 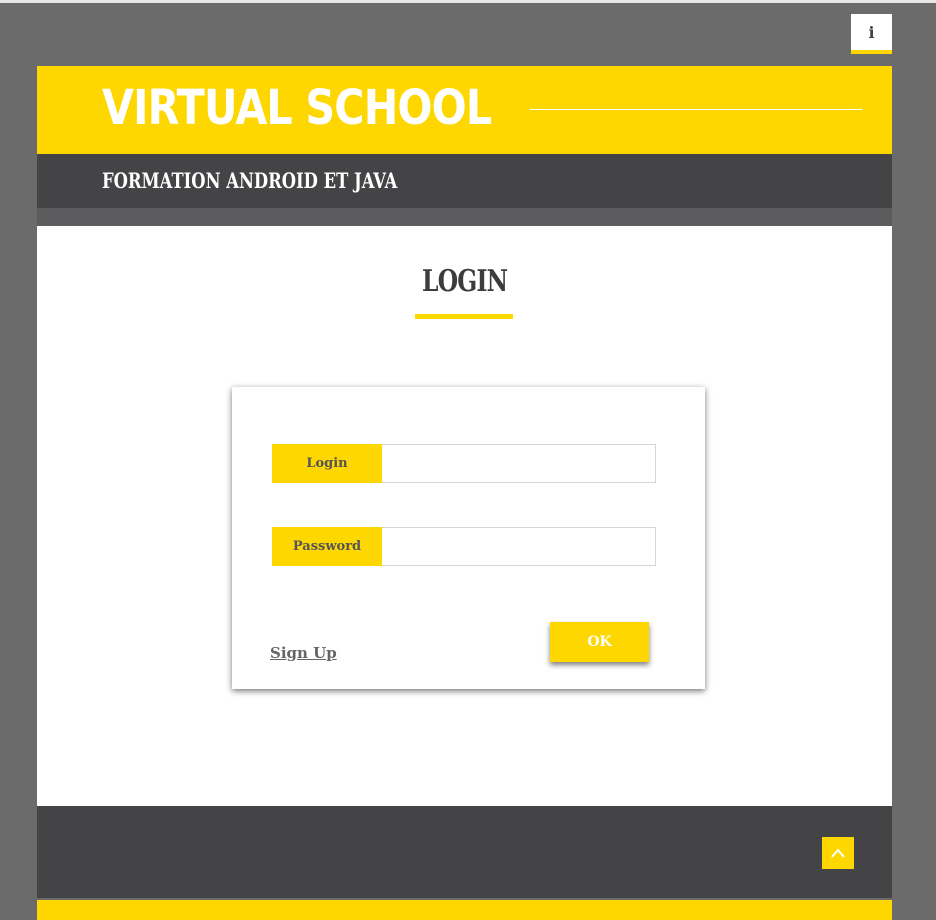 I want to click on info-button: i, so click(x=871, y=34).